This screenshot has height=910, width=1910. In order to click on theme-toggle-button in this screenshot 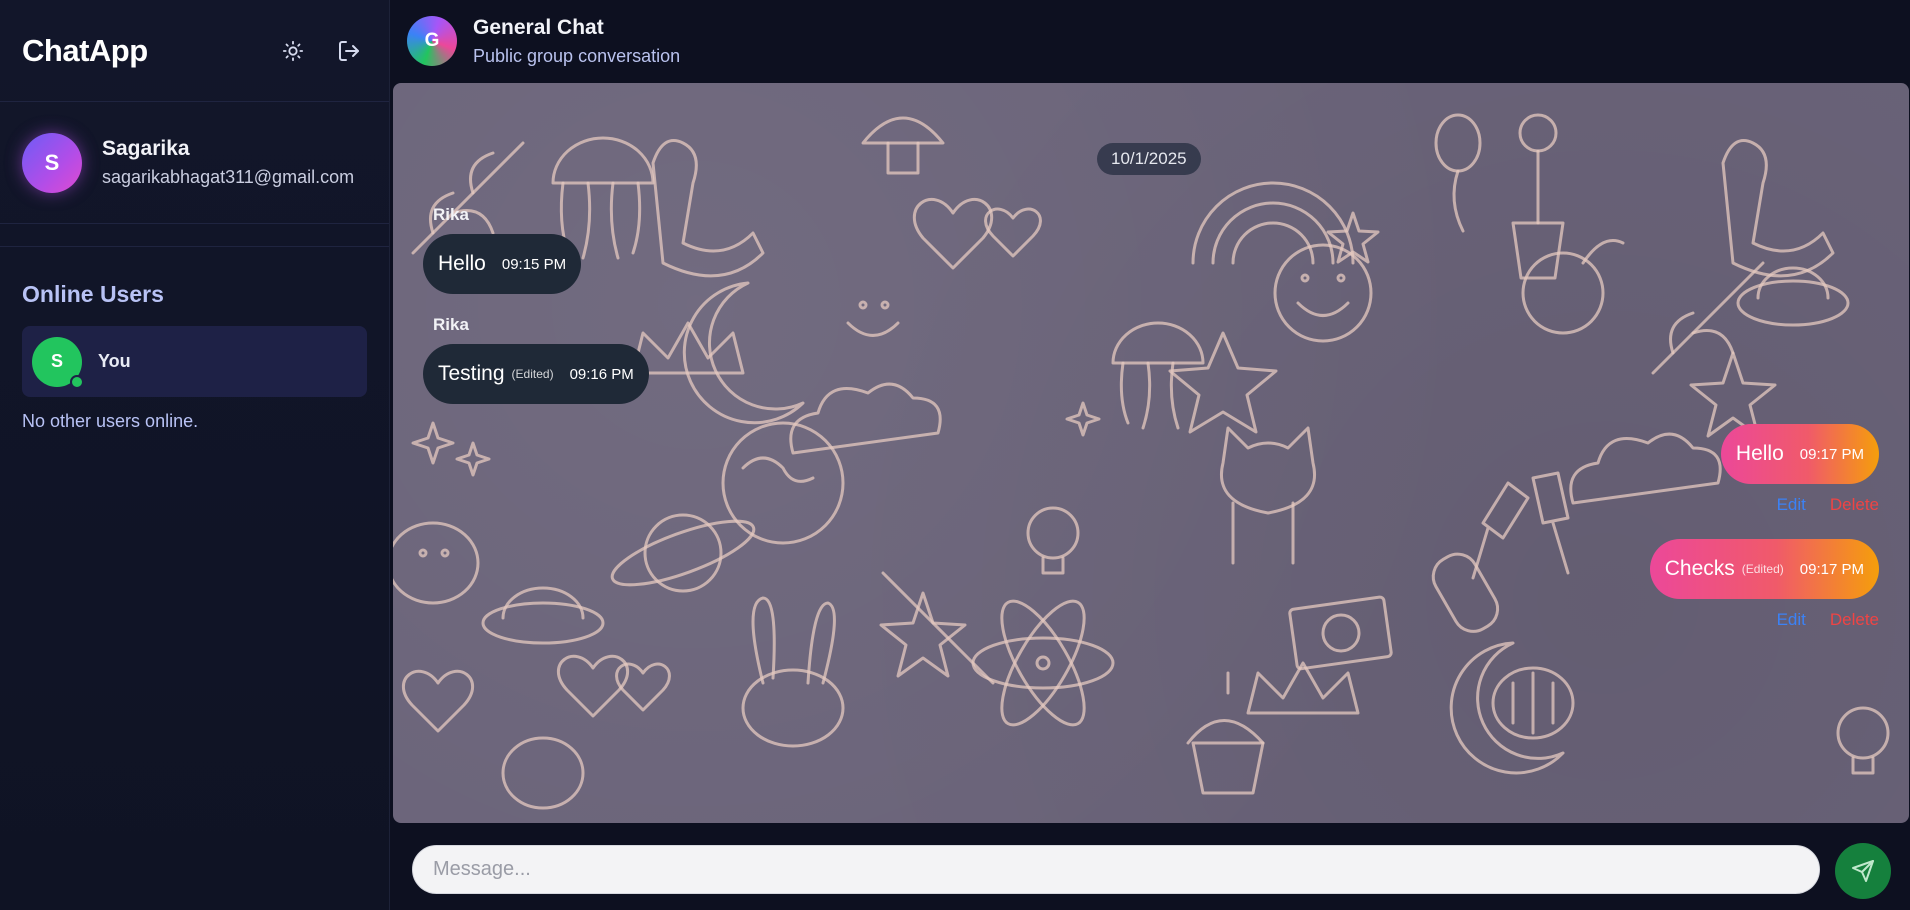, I will do `click(293, 51)`.